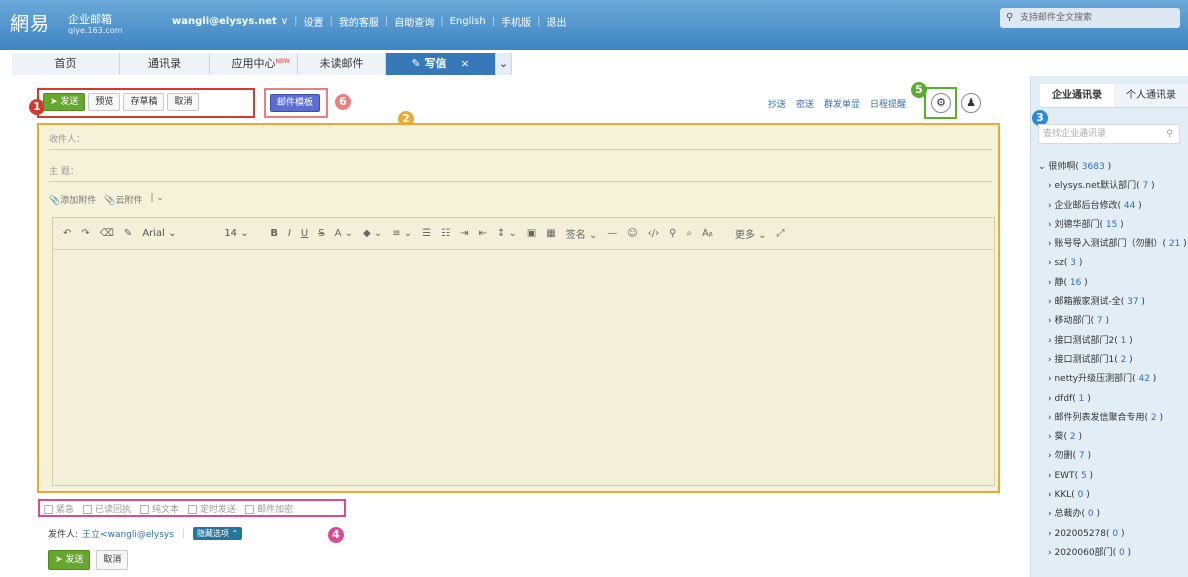 The width and height of the screenshot is (1188, 577). Describe the element at coordinates (1111, 263) in the screenshot. I see `tree-item: › sz( 3 )` at that location.